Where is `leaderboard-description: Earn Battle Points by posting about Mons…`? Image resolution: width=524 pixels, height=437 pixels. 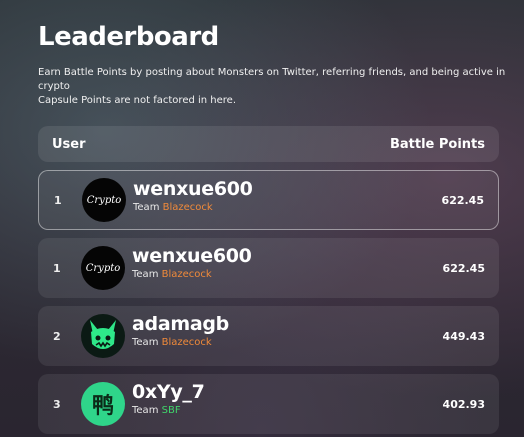 leaderboard-description: Earn Battle Points by posting about Mons… is located at coordinates (273, 87).